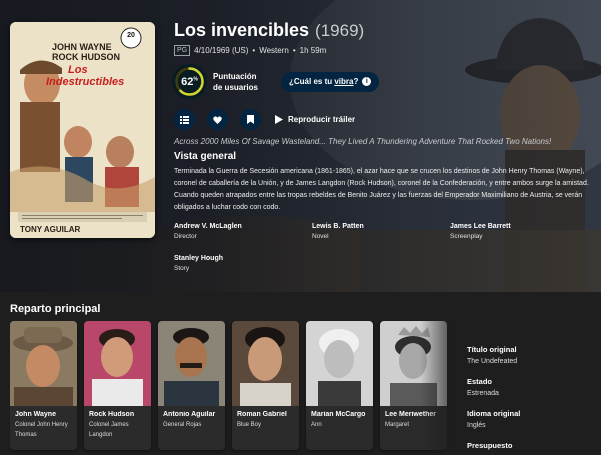  I want to click on user-score-chart: 62%, so click(189, 81).